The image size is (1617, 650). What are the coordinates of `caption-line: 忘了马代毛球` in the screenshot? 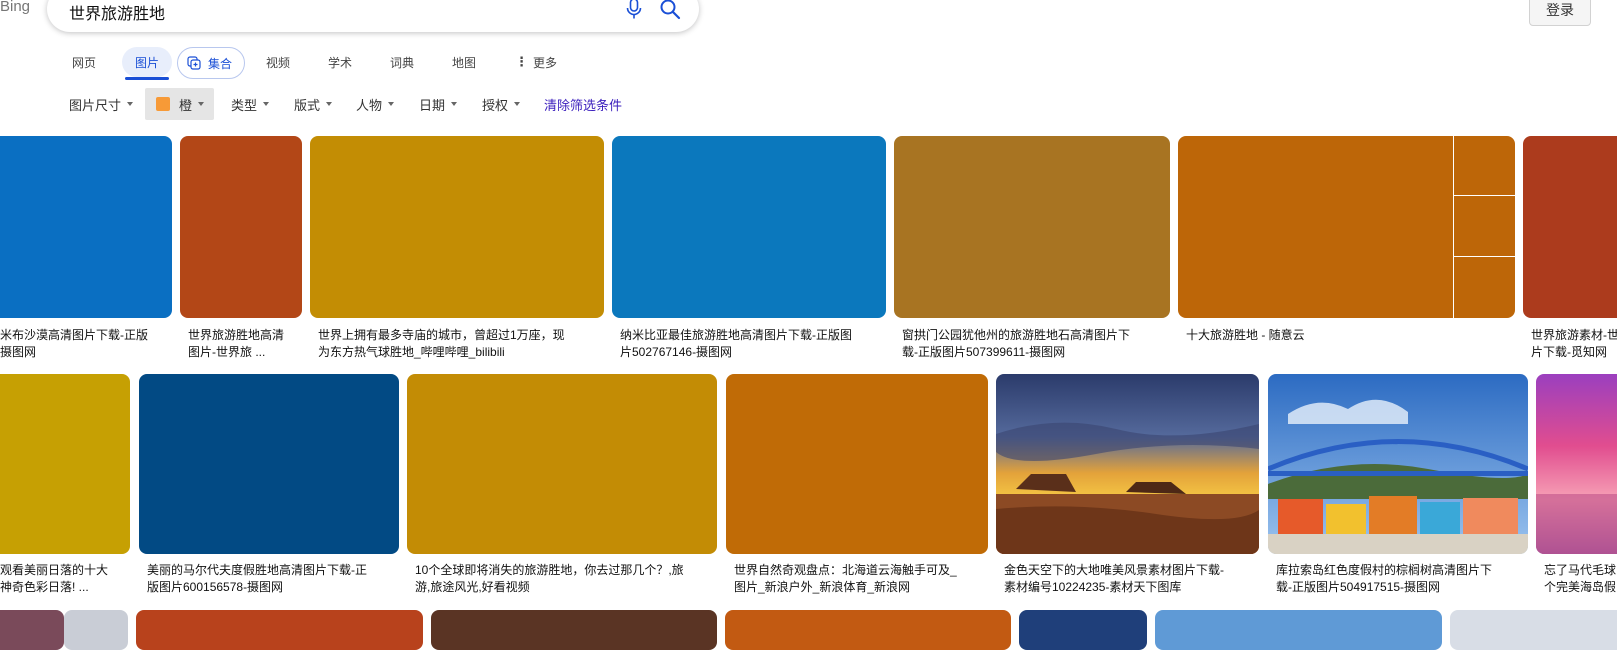 It's located at (1580, 570).